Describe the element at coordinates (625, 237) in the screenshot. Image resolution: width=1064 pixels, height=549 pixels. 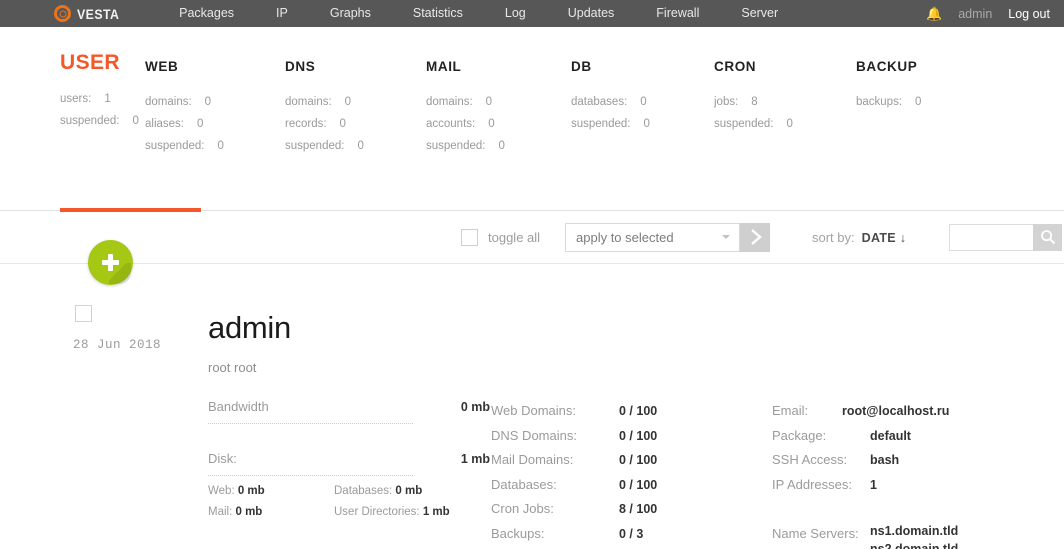
I see `apply-to-selected-value: apply to selected` at that location.